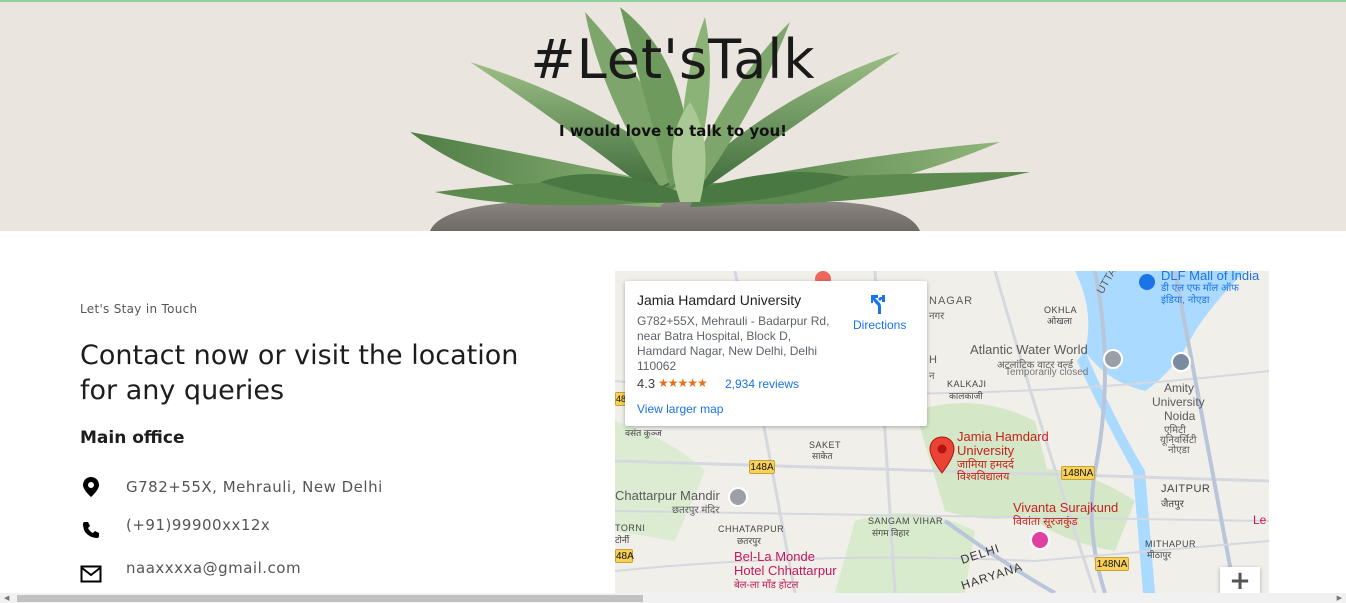 The height and width of the screenshot is (603, 1346). I want to click on map-label-atlantic-status: Temporarily closed, so click(1047, 372).